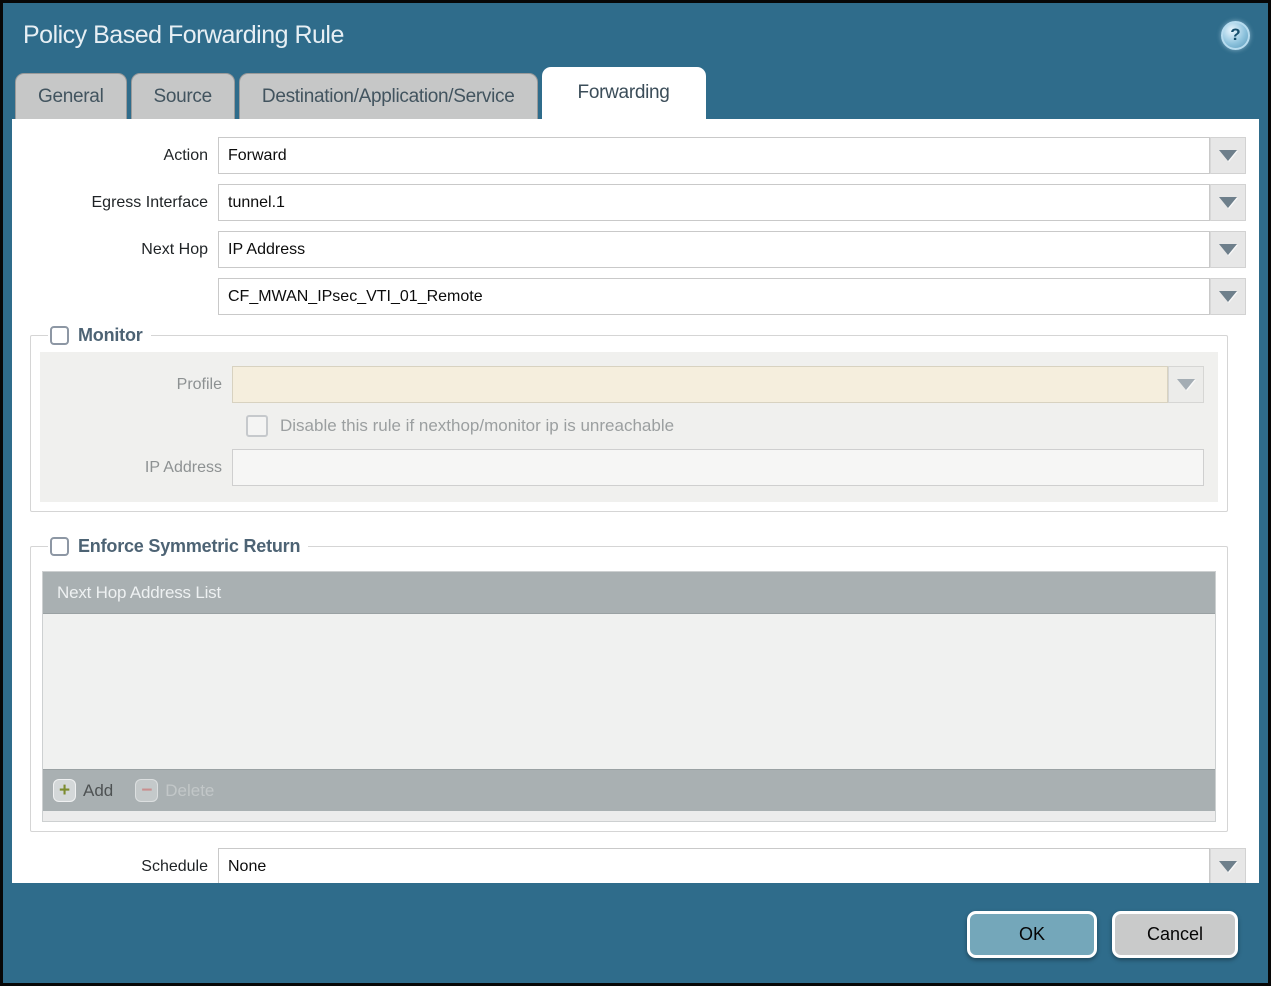 This screenshot has width=1271, height=986. I want to click on table-scrollbar-strip, so click(629, 816).